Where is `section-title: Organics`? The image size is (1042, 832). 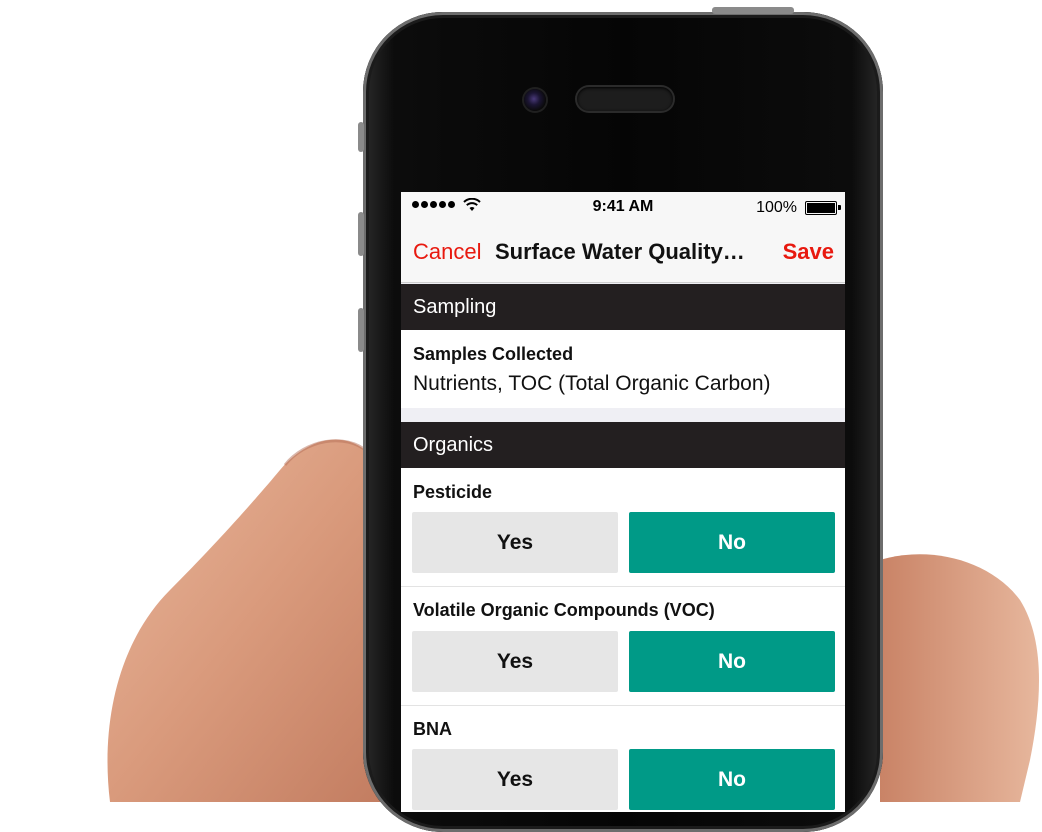 section-title: Organics is located at coordinates (453, 445).